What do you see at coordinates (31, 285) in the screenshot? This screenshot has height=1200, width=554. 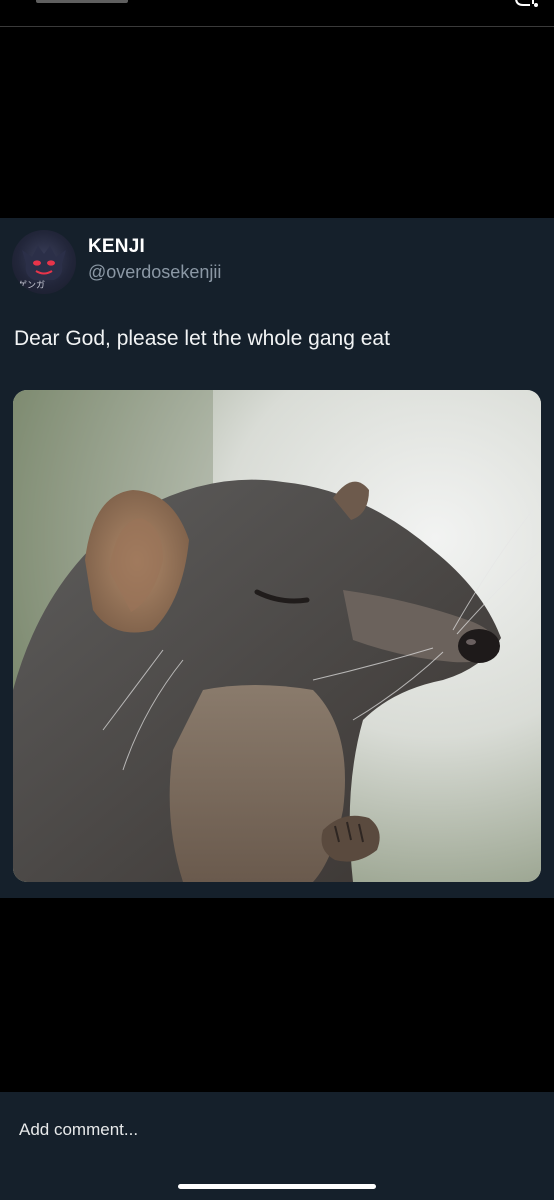 I see `avatar-text: ゲンガ` at bounding box center [31, 285].